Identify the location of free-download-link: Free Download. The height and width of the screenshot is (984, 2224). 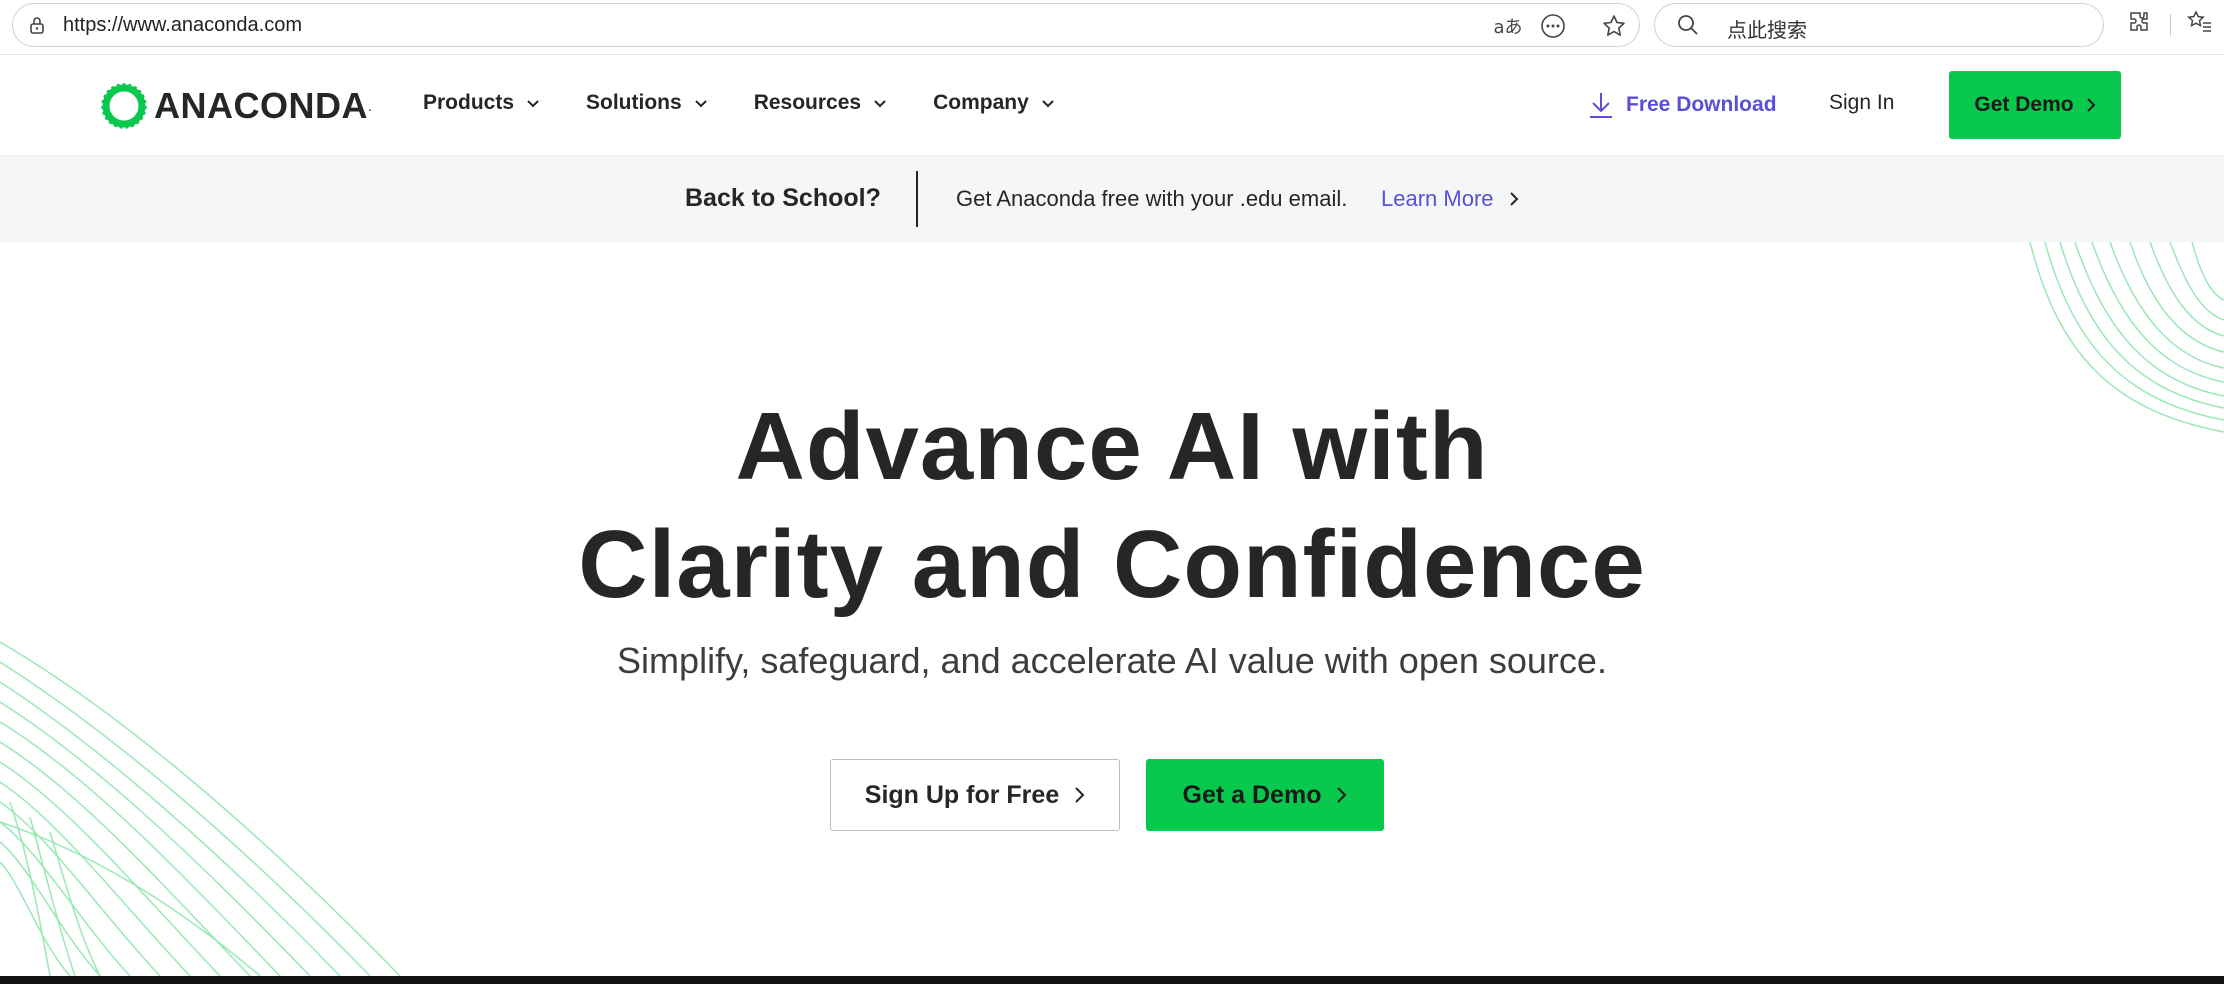
(1682, 105).